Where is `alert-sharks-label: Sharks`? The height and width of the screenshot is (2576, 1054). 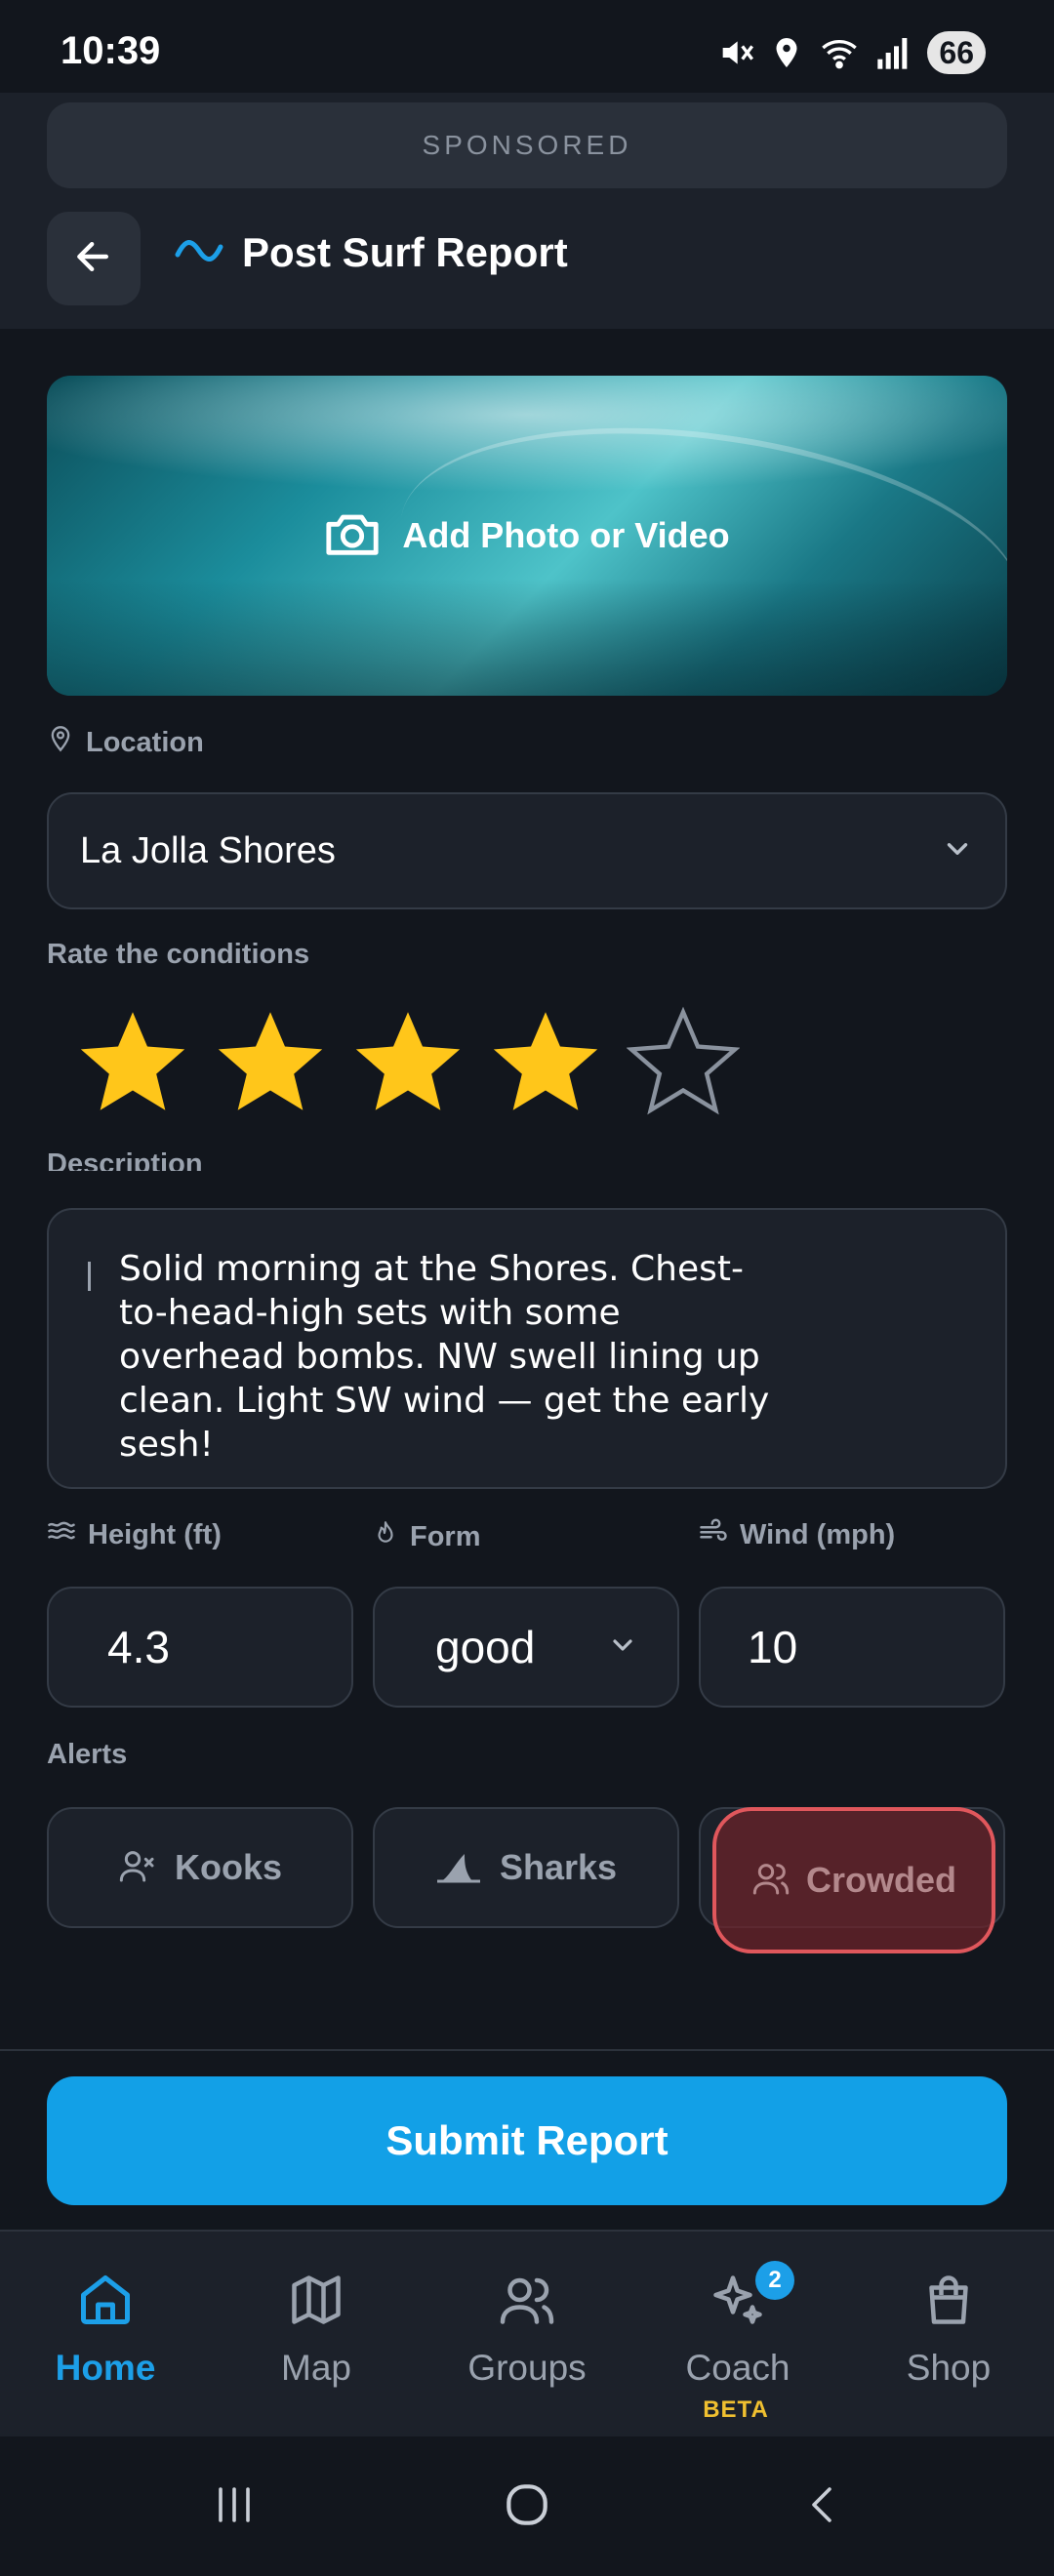
alert-sharks-label: Sharks is located at coordinates (558, 1867).